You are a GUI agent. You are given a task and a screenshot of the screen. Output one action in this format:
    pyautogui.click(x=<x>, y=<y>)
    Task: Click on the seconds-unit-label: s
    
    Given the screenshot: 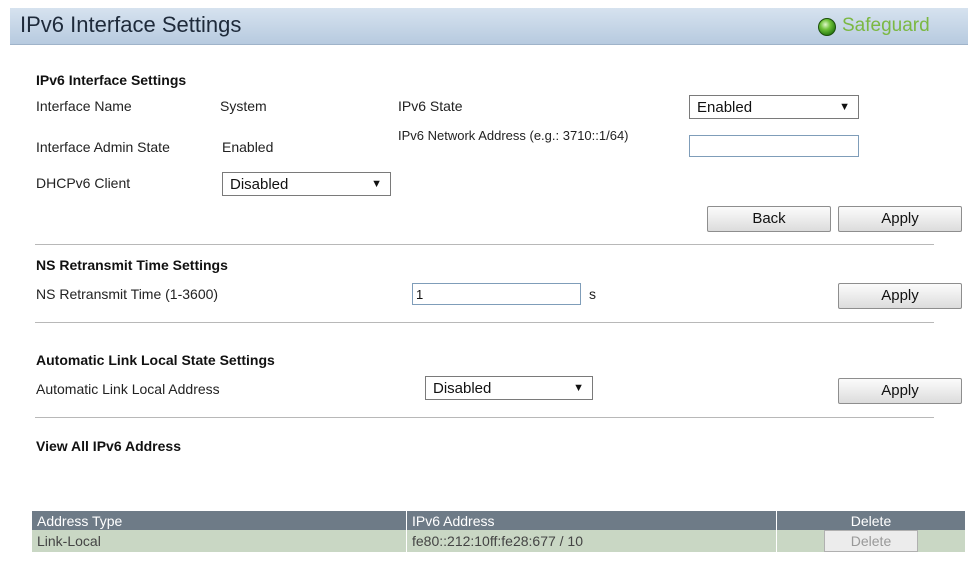 What is the action you would take?
    pyautogui.click(x=592, y=294)
    